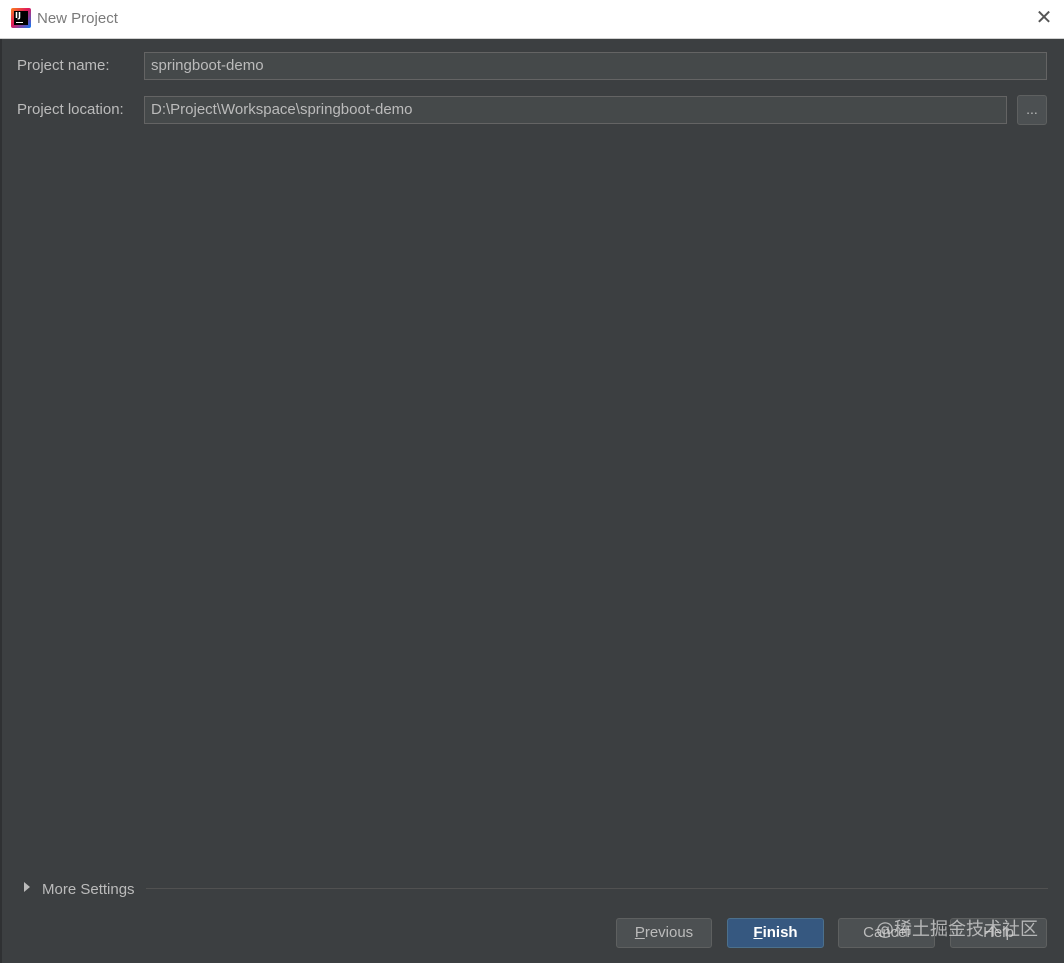  Describe the element at coordinates (88, 889) in the screenshot. I see `more-settings-toggle: More Settings` at that location.